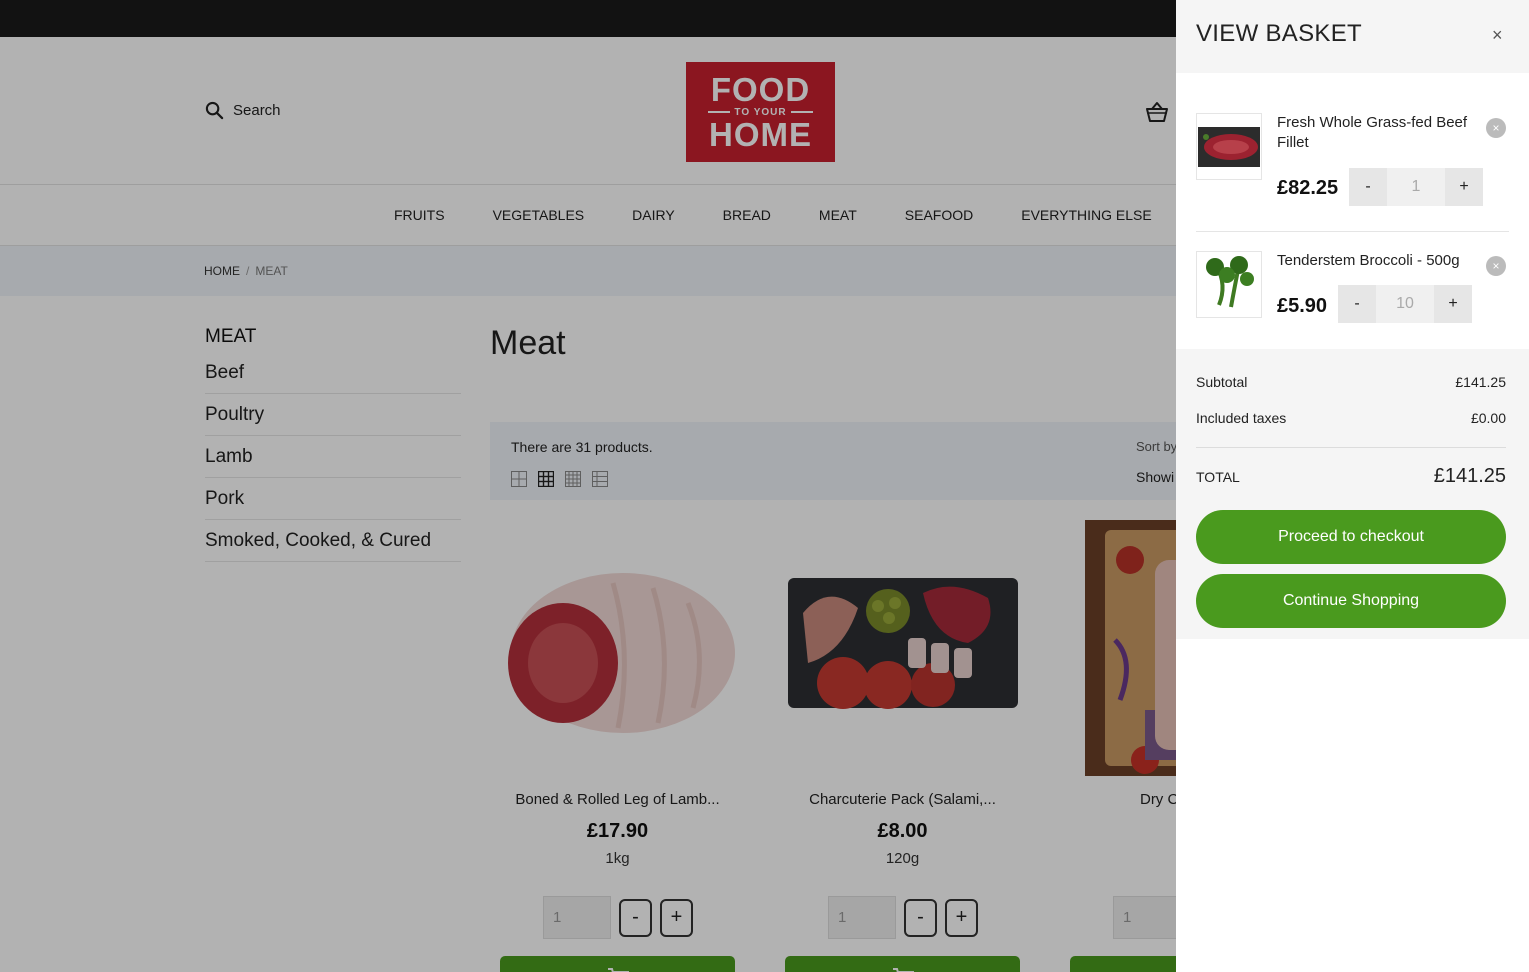  Describe the element at coordinates (1480, 382) in the screenshot. I see `subtotal-value: £141.25` at that location.